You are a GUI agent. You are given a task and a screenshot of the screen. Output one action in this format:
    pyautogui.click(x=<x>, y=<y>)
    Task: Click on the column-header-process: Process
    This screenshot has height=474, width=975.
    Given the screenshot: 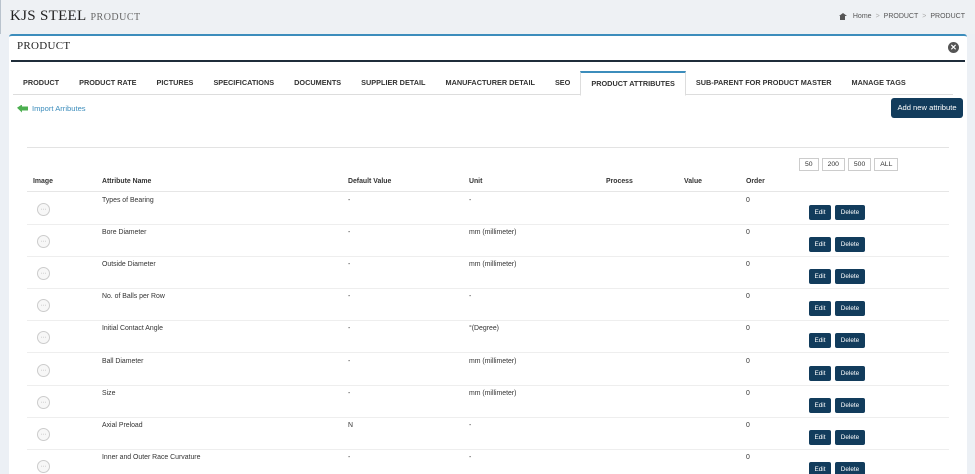 What is the action you would take?
    pyautogui.click(x=619, y=181)
    